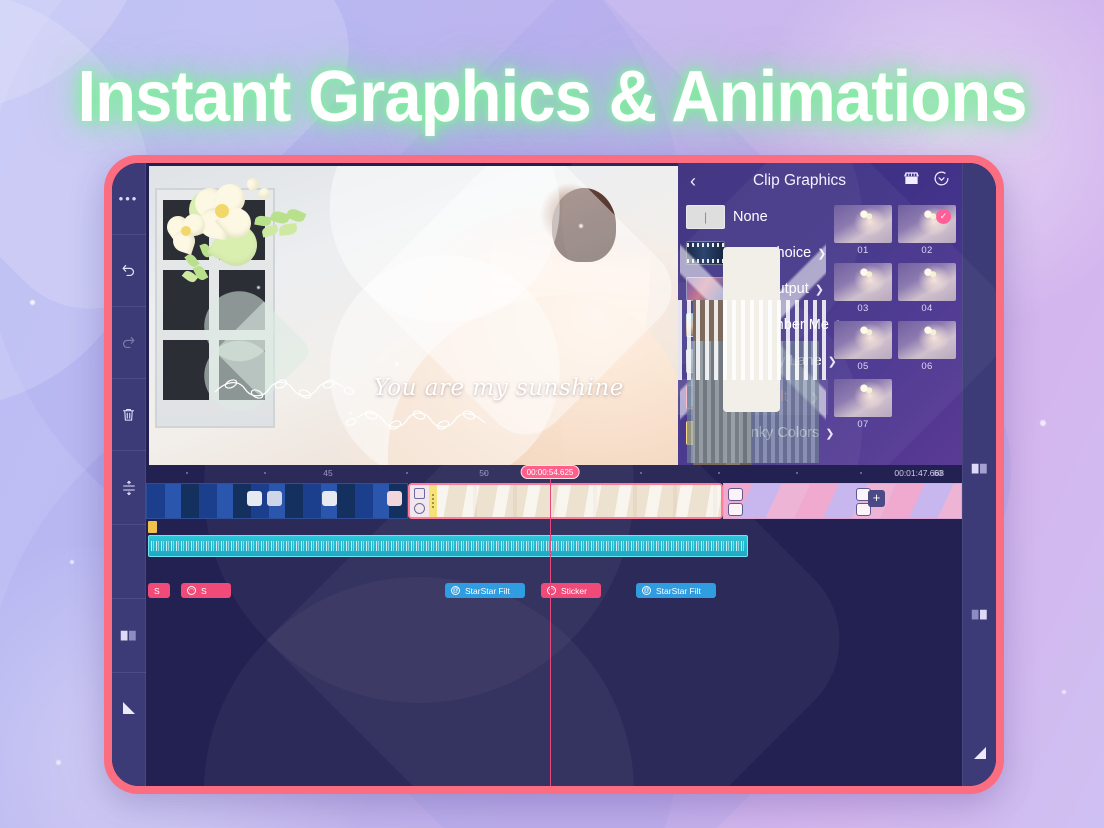  What do you see at coordinates (863, 366) in the screenshot?
I see `grid-number: 05` at bounding box center [863, 366].